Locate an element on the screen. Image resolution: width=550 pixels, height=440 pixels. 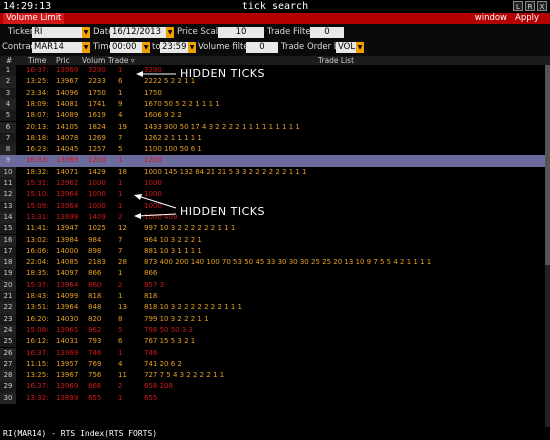
volume-filter-input: 0 is located at coordinates (262, 47).